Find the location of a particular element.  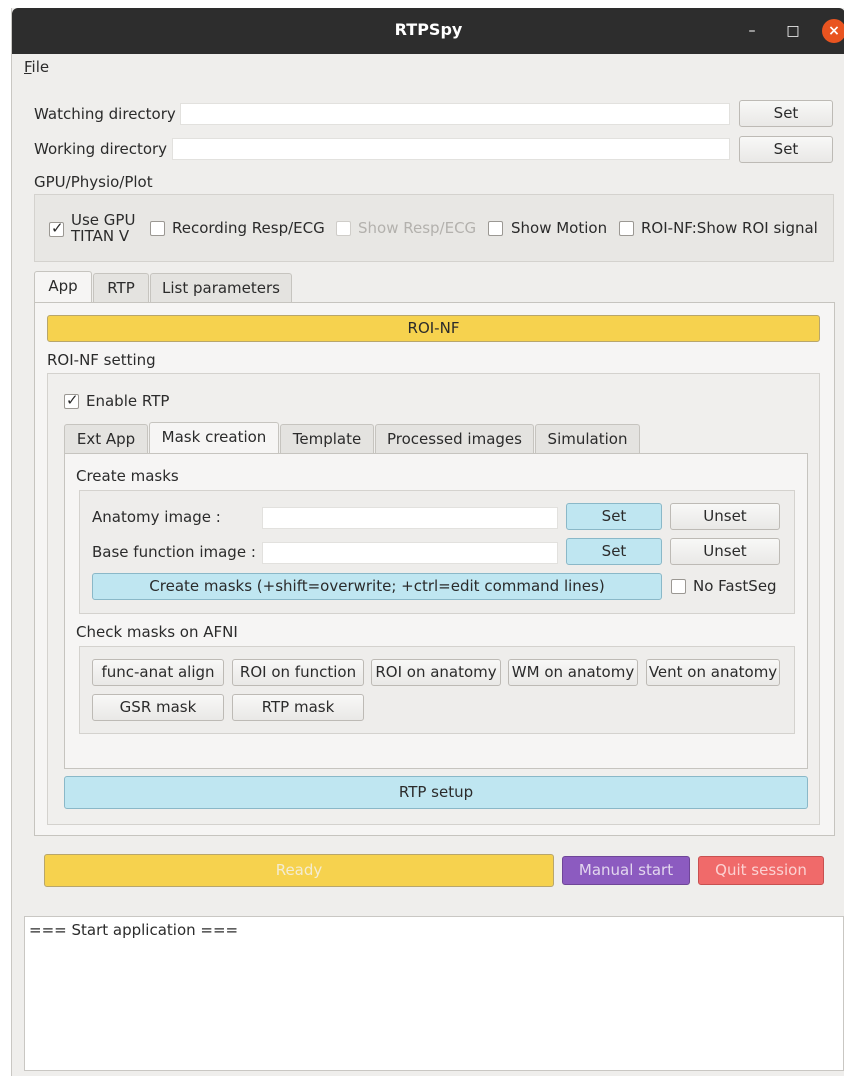

tab-rtp: RTP is located at coordinates (121, 288).